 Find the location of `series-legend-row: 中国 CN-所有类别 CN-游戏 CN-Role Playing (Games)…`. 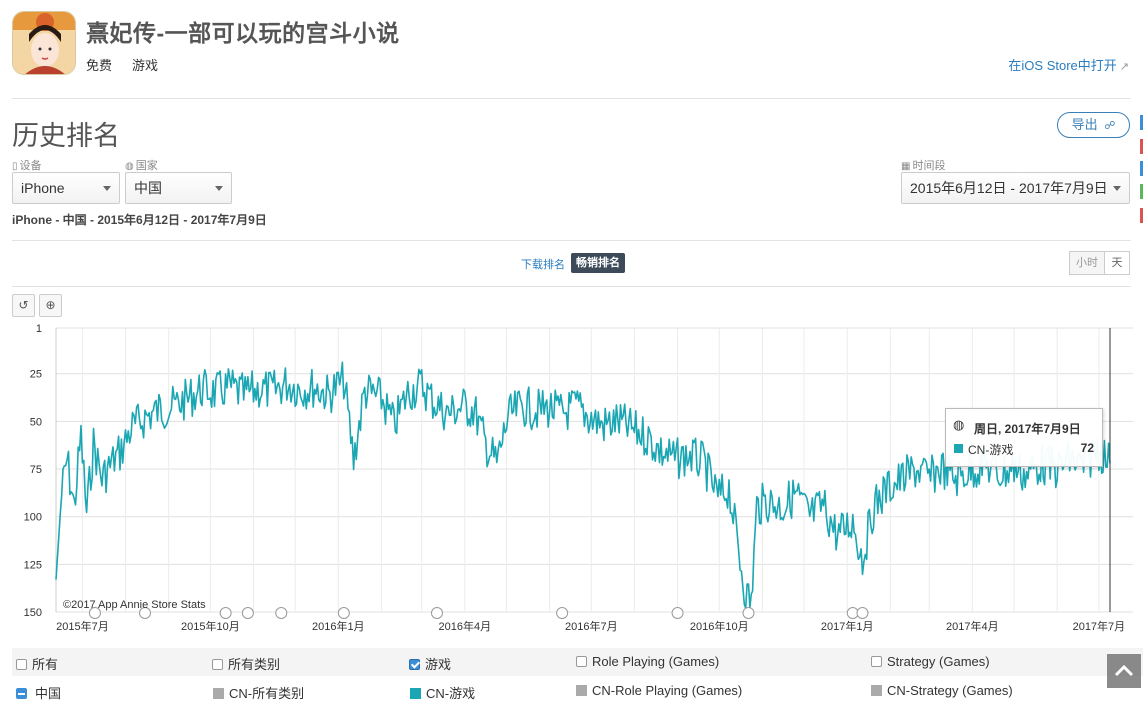

series-legend-row: 中国 CN-所有类别 CN-游戏 CN-Role Playing (Games)… is located at coordinates (577, 691).